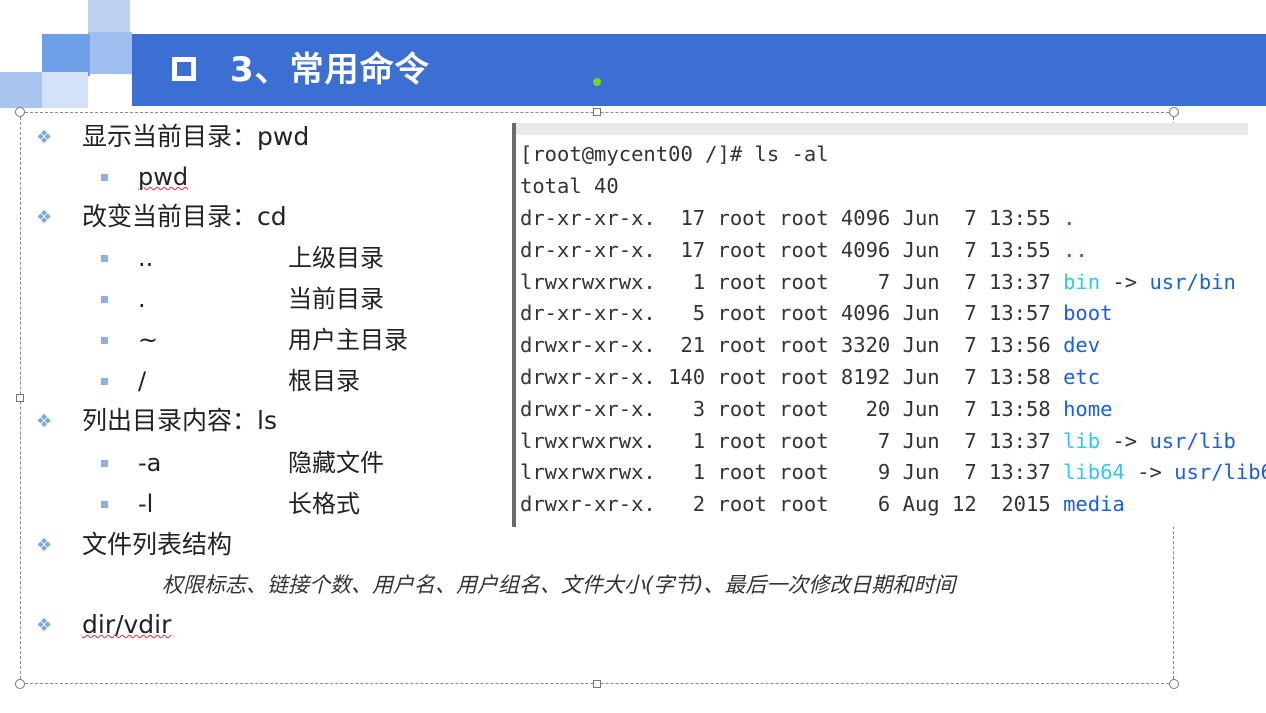 Image resolution: width=1266 pixels, height=713 pixels. Describe the element at coordinates (792, 313) in the screenshot. I see `row-meta: dr-xr-xr-x. 5 root root 4096 Jun 7 13:57` at that location.